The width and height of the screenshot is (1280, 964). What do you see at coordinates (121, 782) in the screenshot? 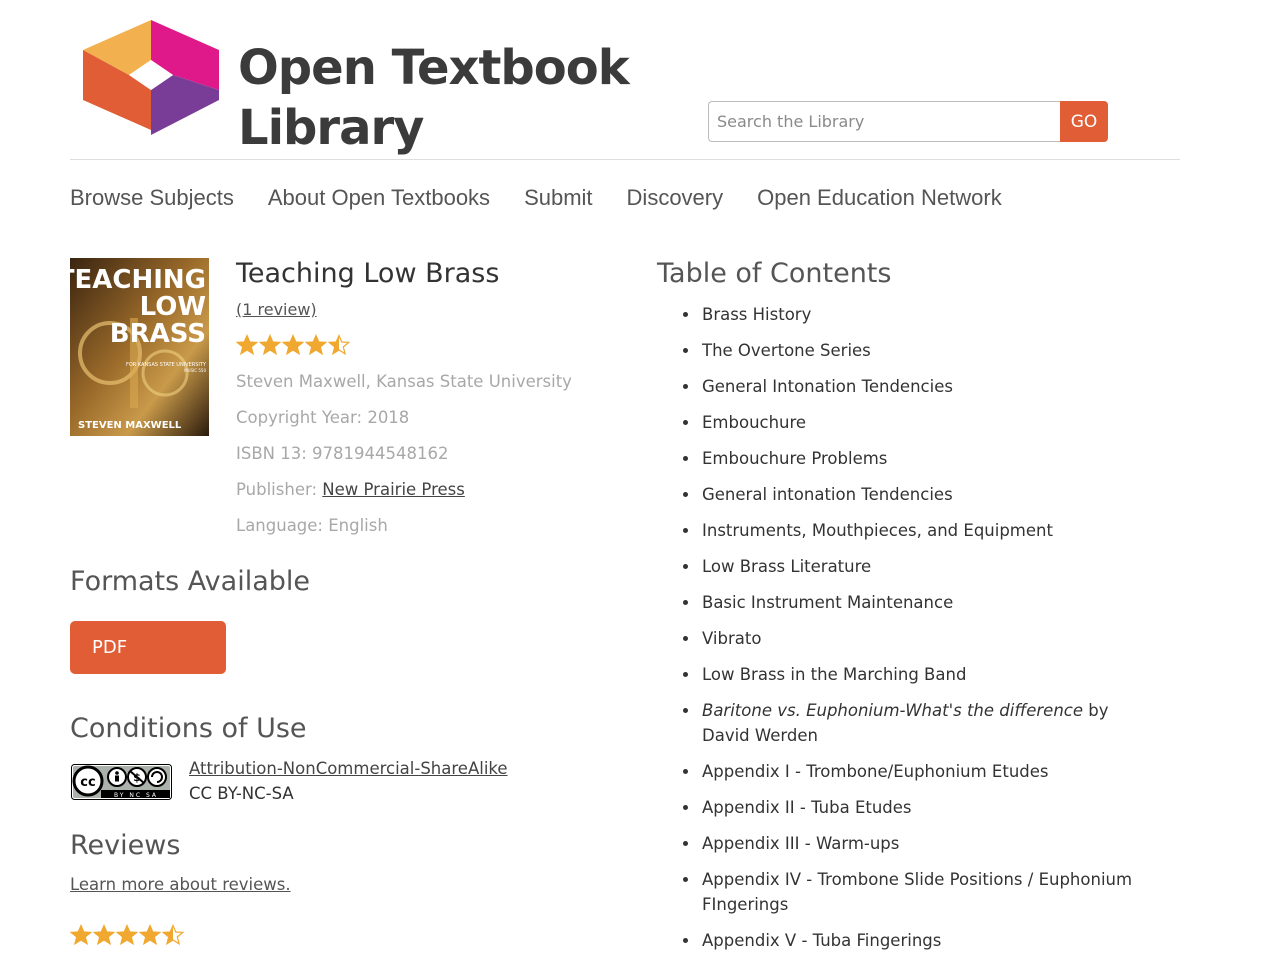
I see `cc-license-badge-icon: cc $ BY NC SA` at bounding box center [121, 782].